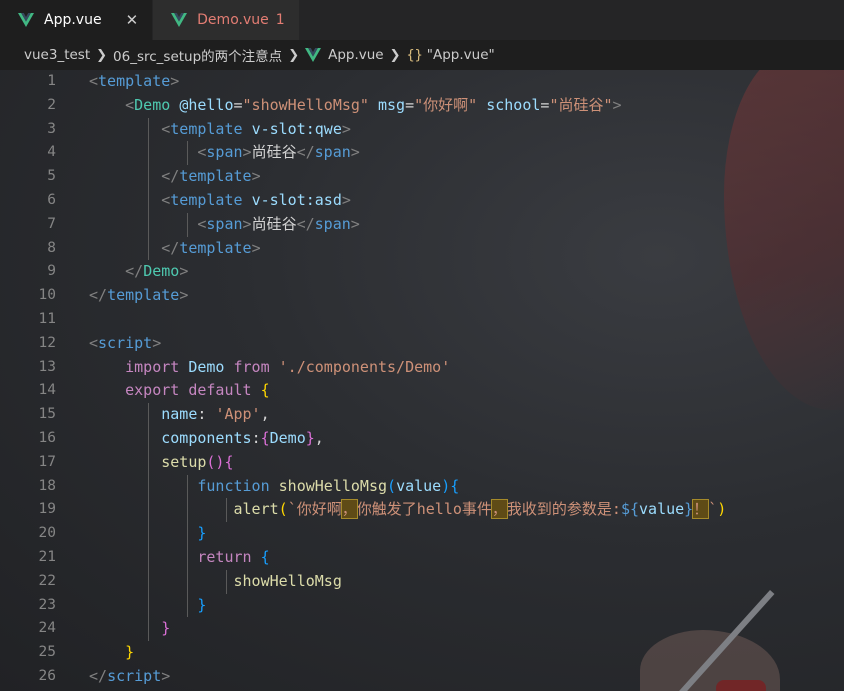 This screenshot has width=844, height=691. What do you see at coordinates (47, 342) in the screenshot?
I see `line-number: 12` at bounding box center [47, 342].